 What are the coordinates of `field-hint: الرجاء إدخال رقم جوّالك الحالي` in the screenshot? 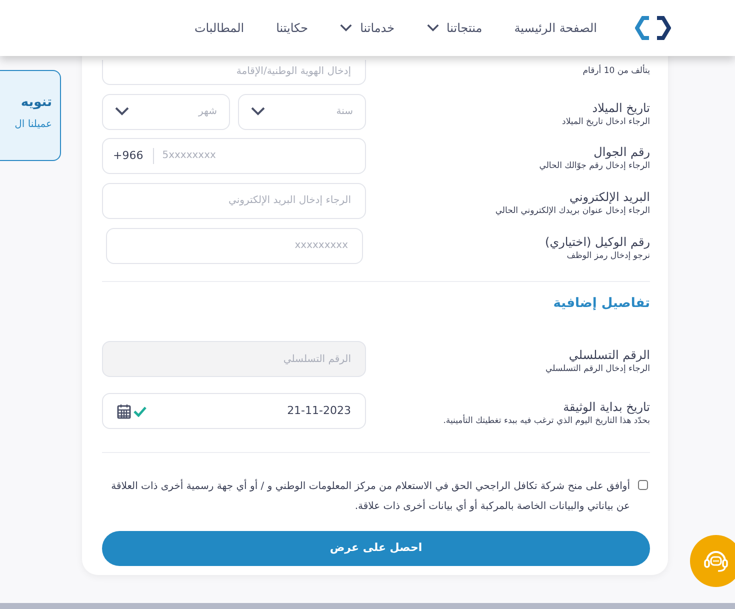 It's located at (594, 166).